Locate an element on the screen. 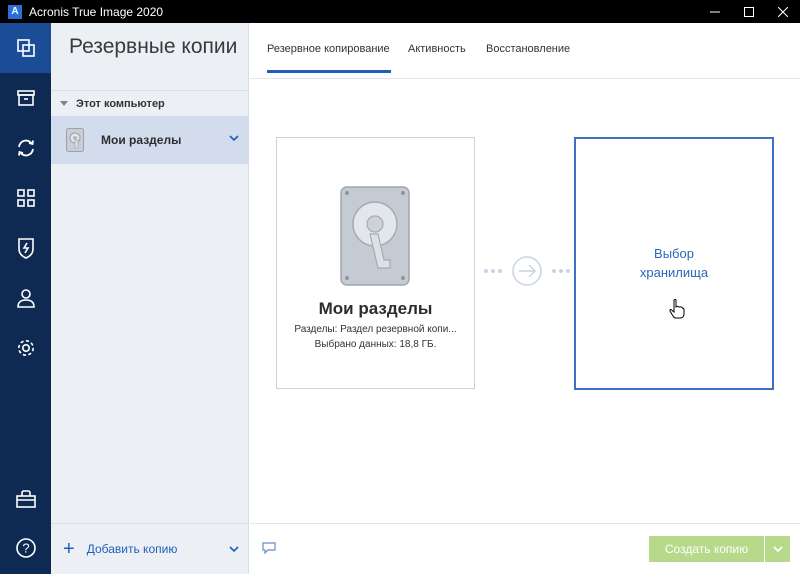 Image resolution: width=800 pixels, height=574 pixels. rail-item-store is located at coordinates (25, 499).